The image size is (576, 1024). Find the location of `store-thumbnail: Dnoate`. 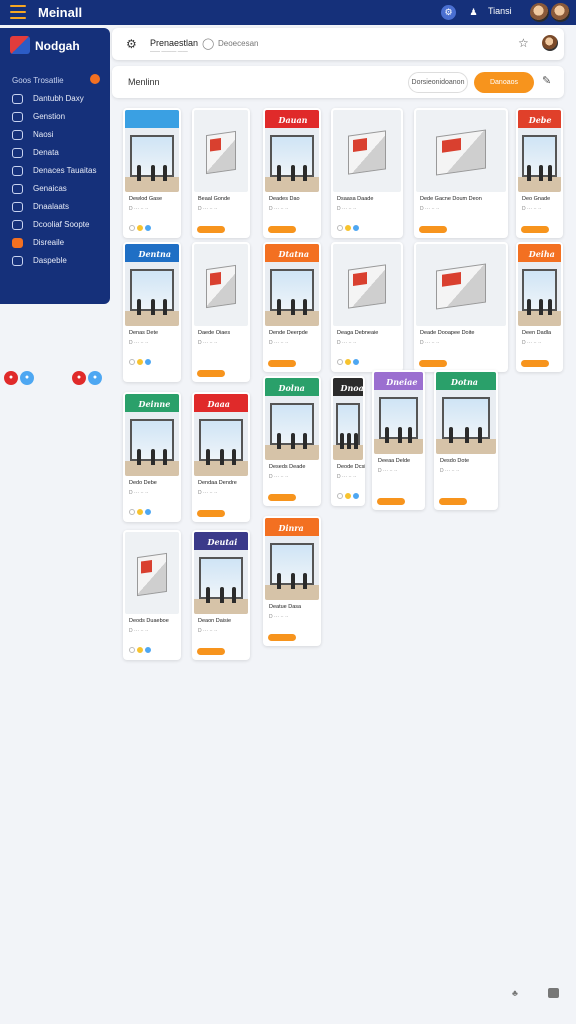

store-thumbnail: Dnoate is located at coordinates (348, 419).